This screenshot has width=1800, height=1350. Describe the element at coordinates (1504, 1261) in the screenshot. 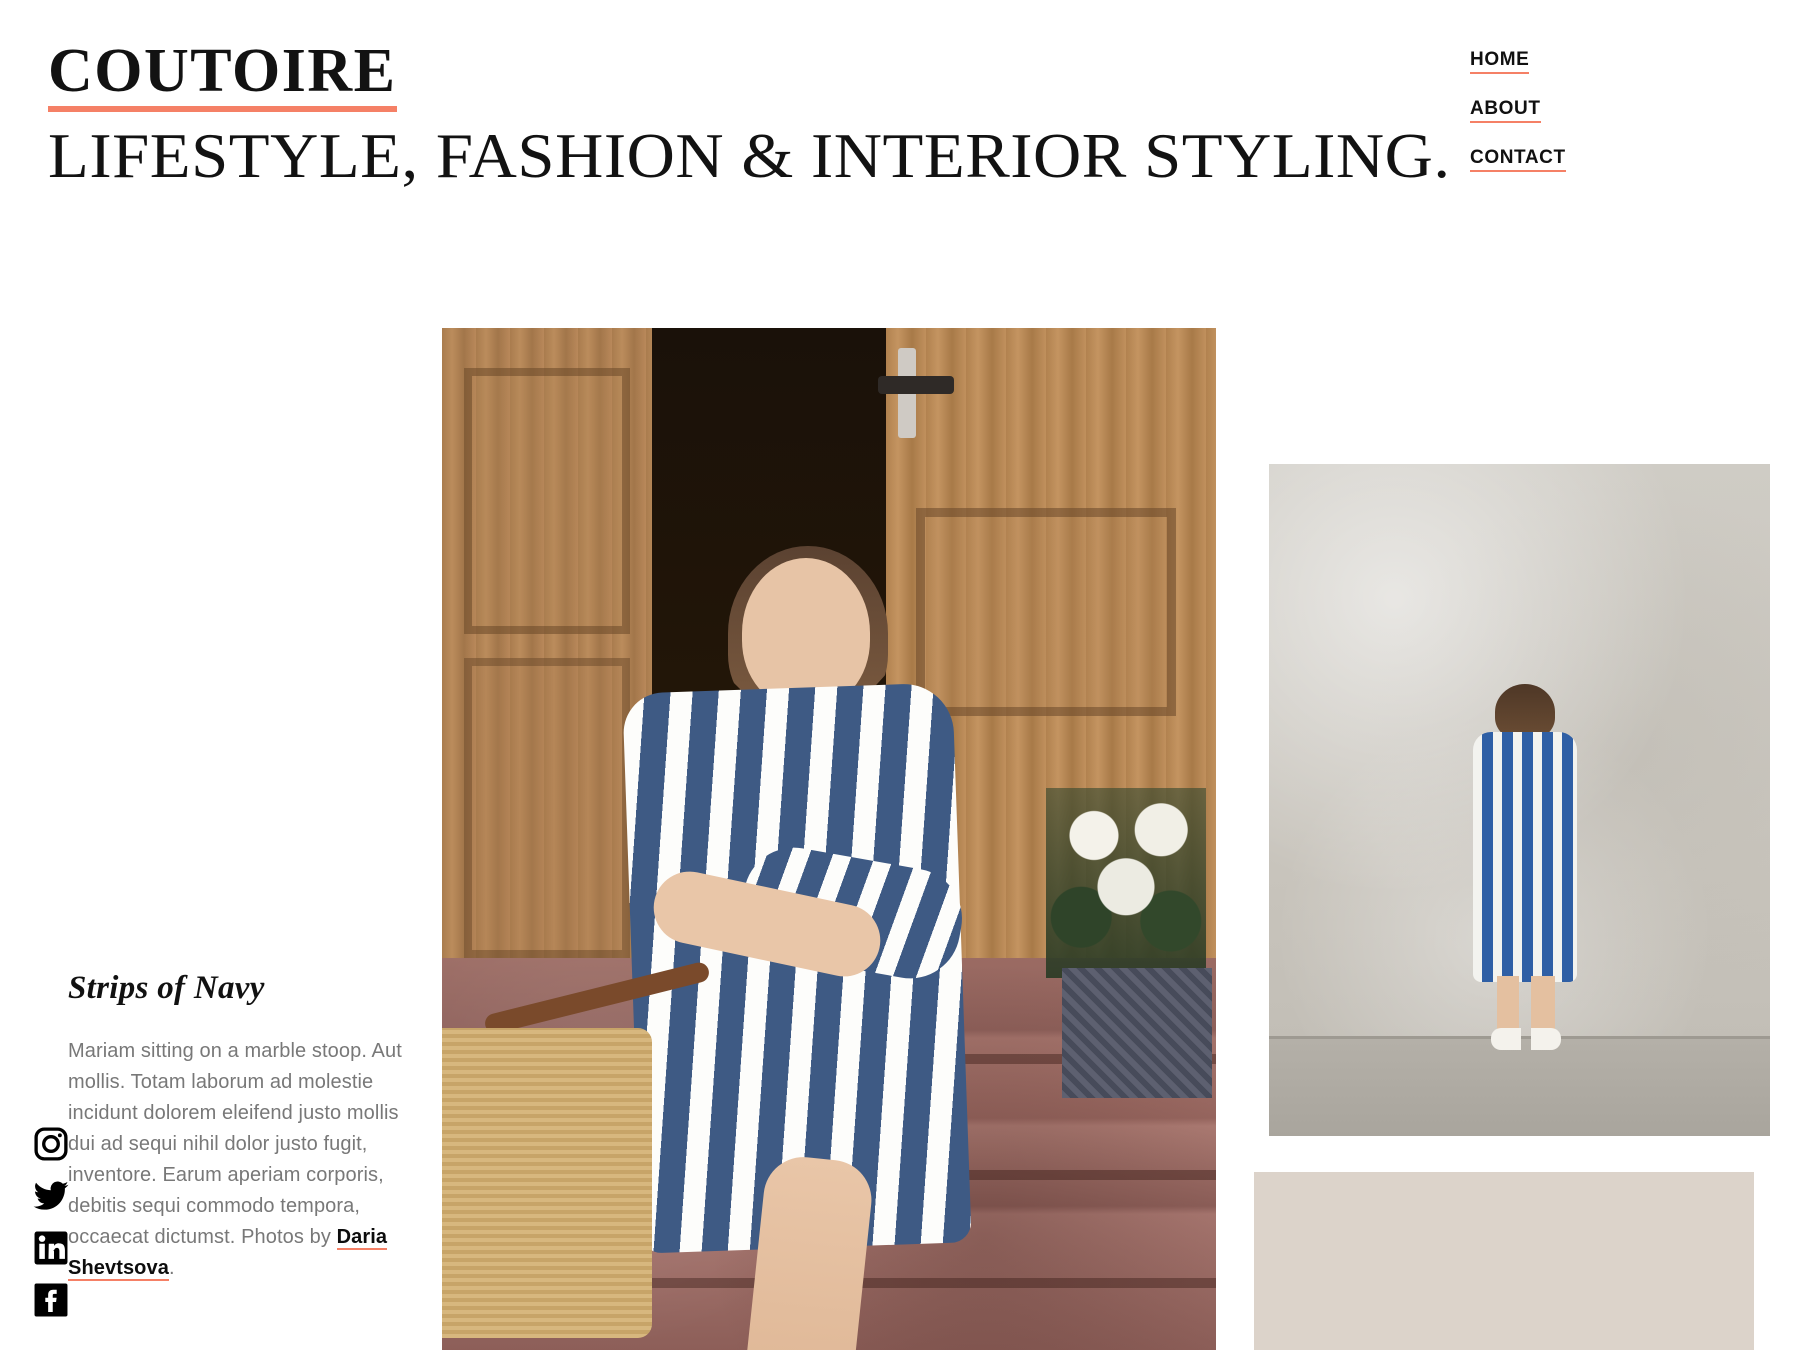

I see `image-placeholder-block` at that location.